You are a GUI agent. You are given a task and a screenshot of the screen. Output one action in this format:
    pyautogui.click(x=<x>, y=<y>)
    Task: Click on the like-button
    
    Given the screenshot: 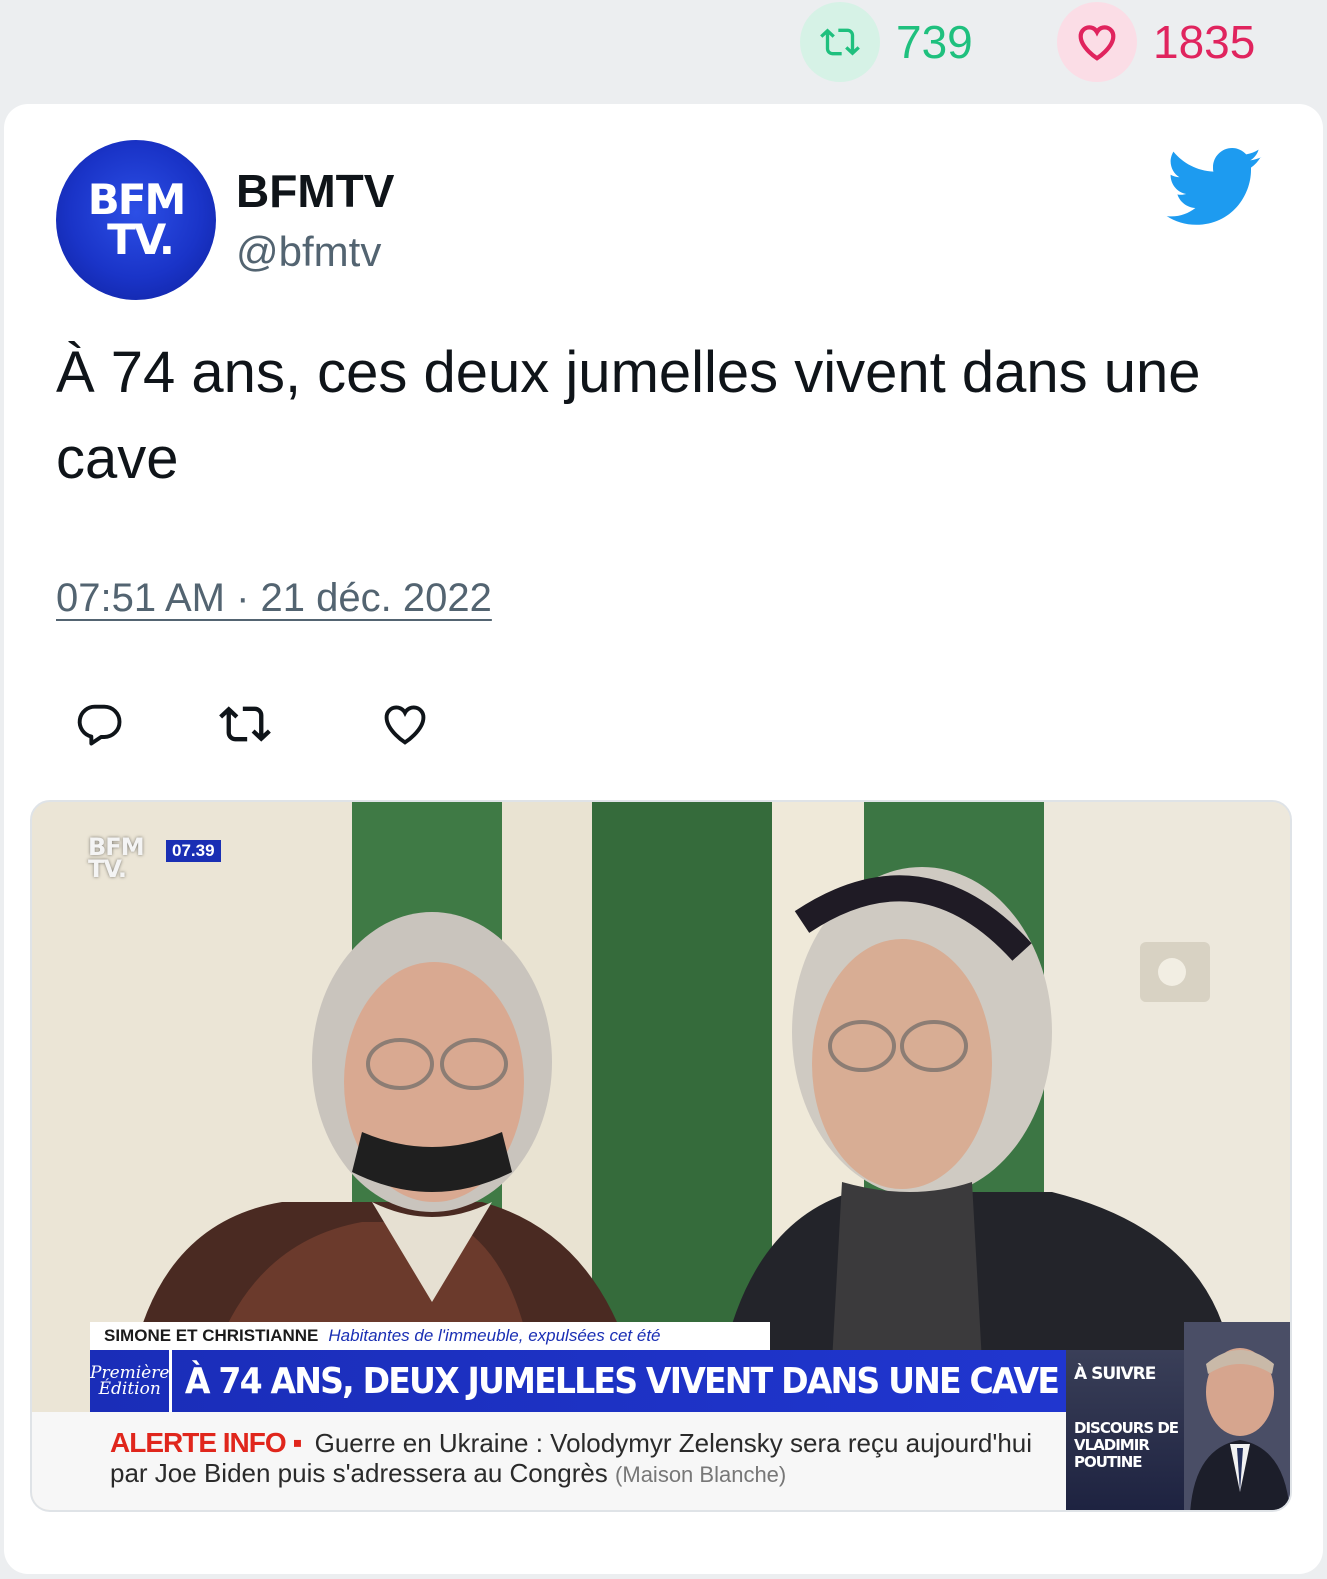 What is the action you would take?
    pyautogui.click(x=405, y=724)
    